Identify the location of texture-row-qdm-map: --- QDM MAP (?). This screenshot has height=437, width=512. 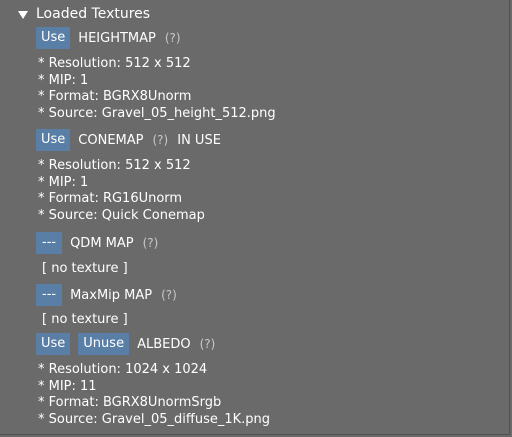
(101, 243).